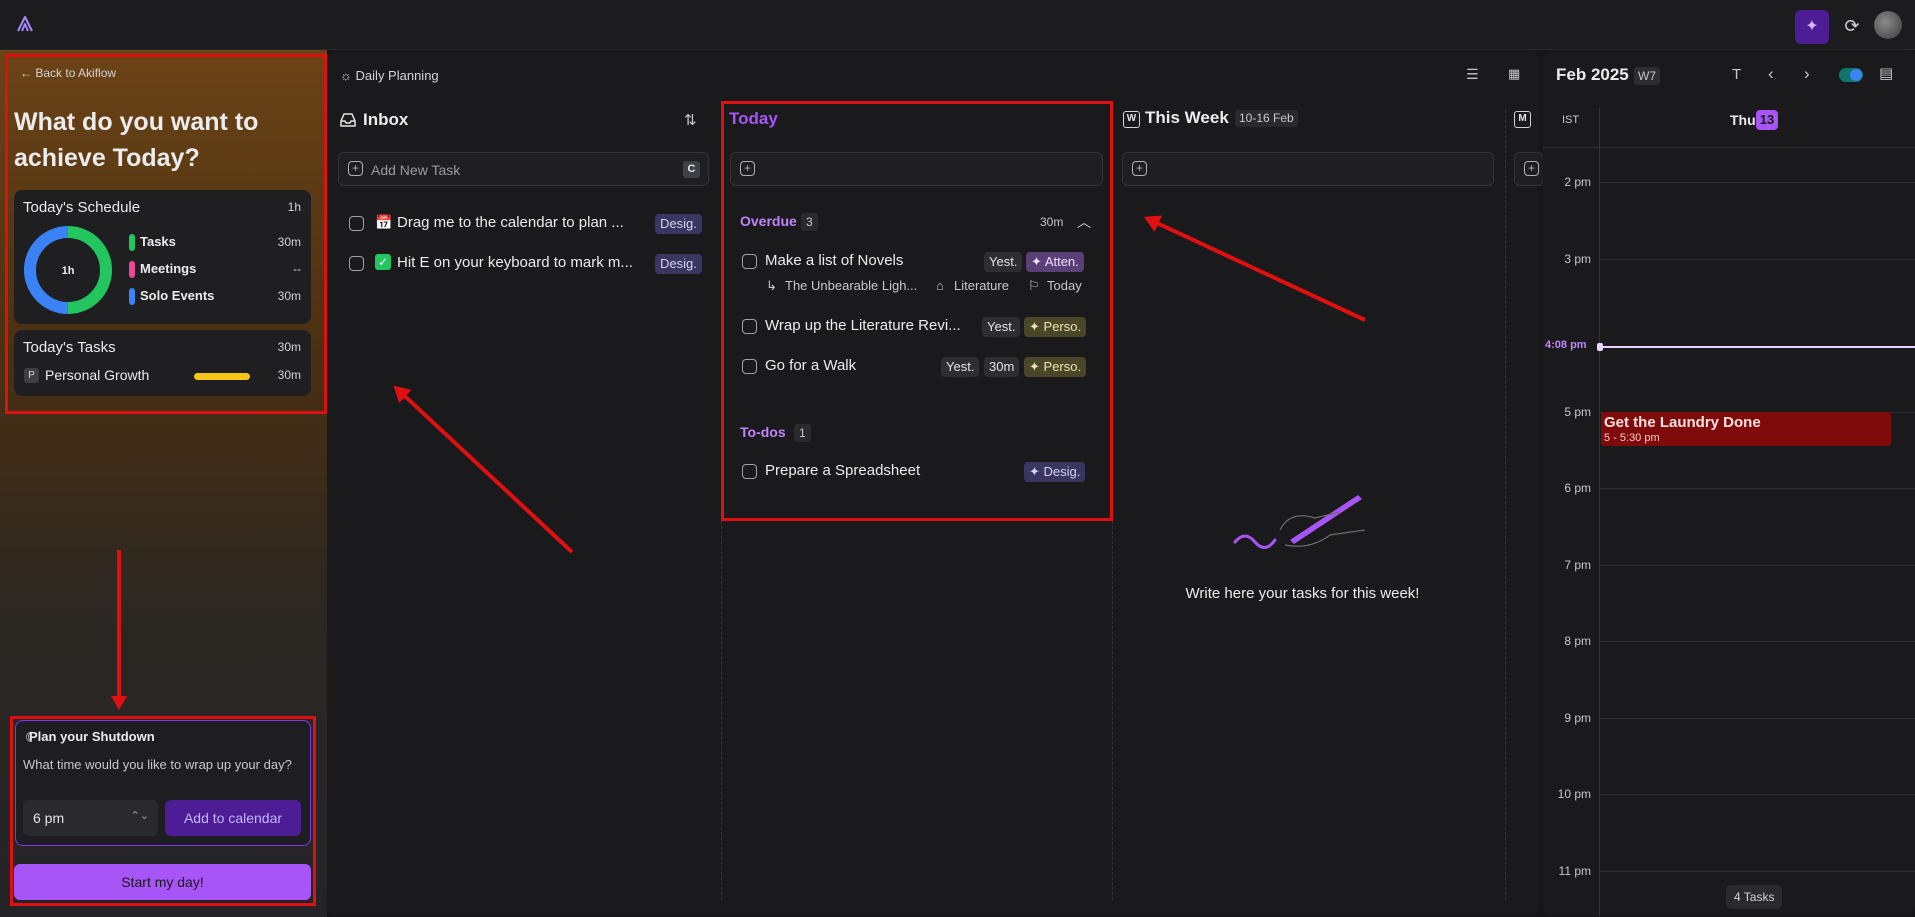 This screenshot has width=1915, height=917. Describe the element at coordinates (691, 169) in the screenshot. I see `shortcut-key: C` at that location.